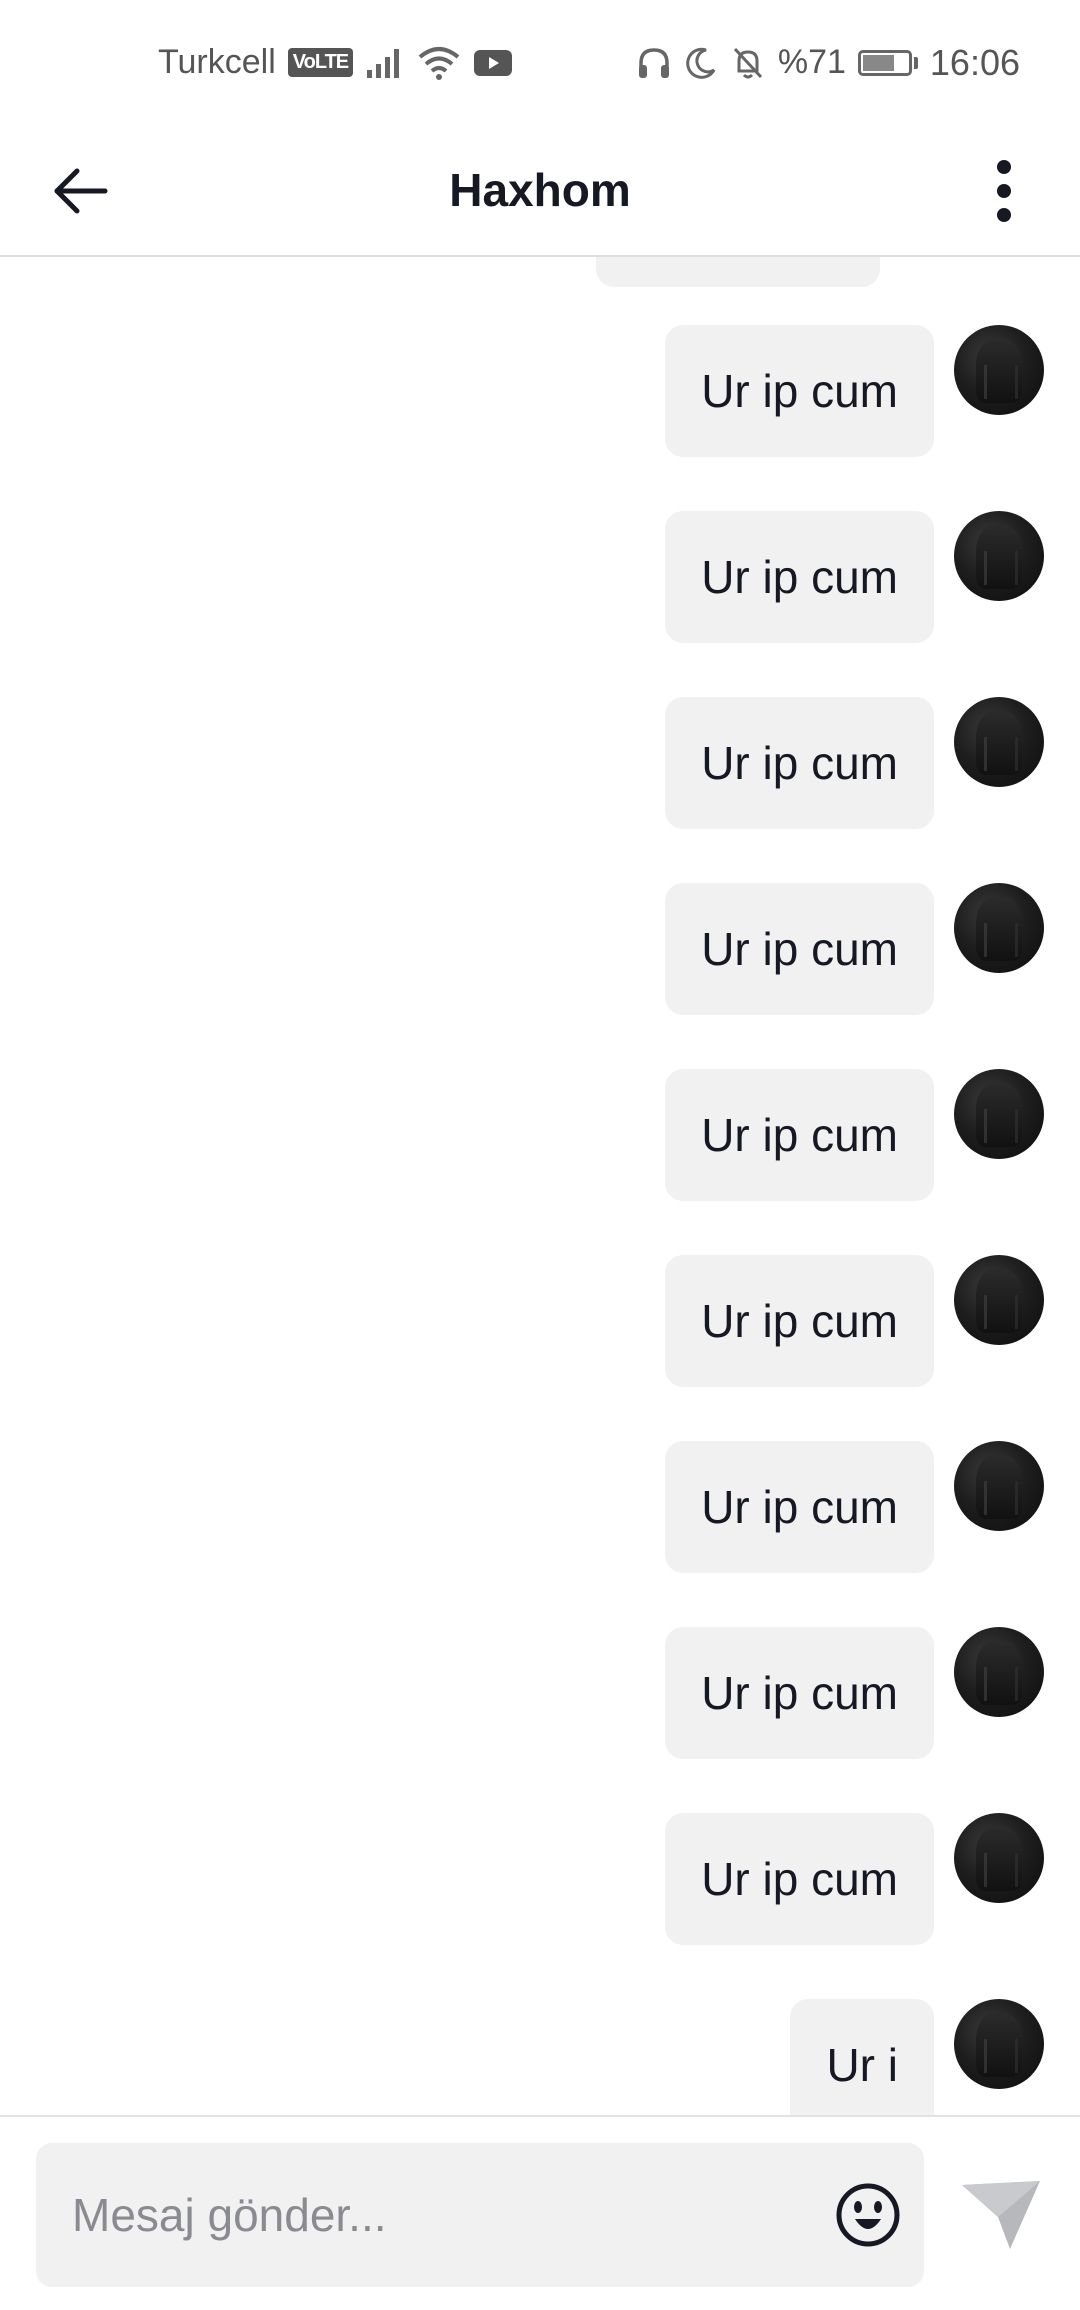 This screenshot has height=2310, width=1080. I want to click on message-bubble: Ur i, so click(862, 2057).